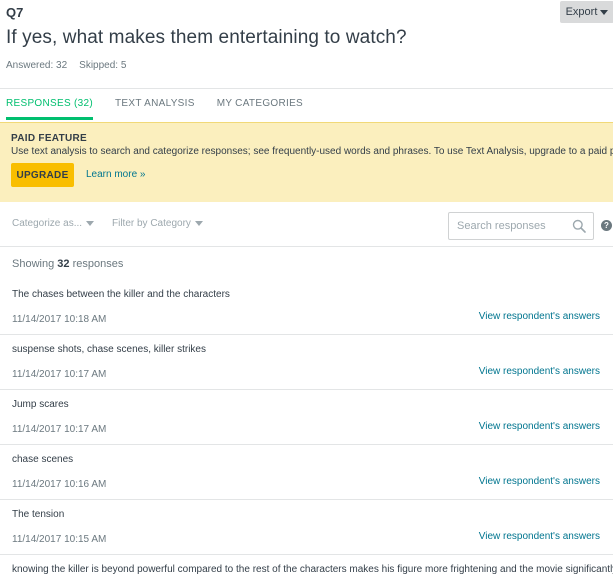 The image size is (613, 585). I want to click on export-button: Export, so click(586, 12).